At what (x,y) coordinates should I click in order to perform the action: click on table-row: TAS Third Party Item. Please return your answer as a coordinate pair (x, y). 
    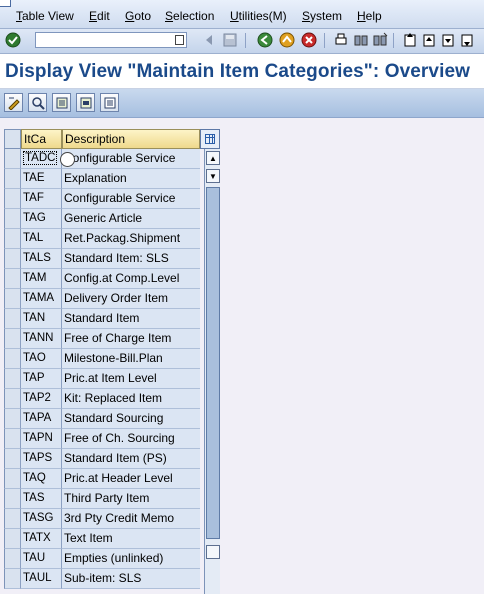
    Looking at the image, I should click on (102, 499).